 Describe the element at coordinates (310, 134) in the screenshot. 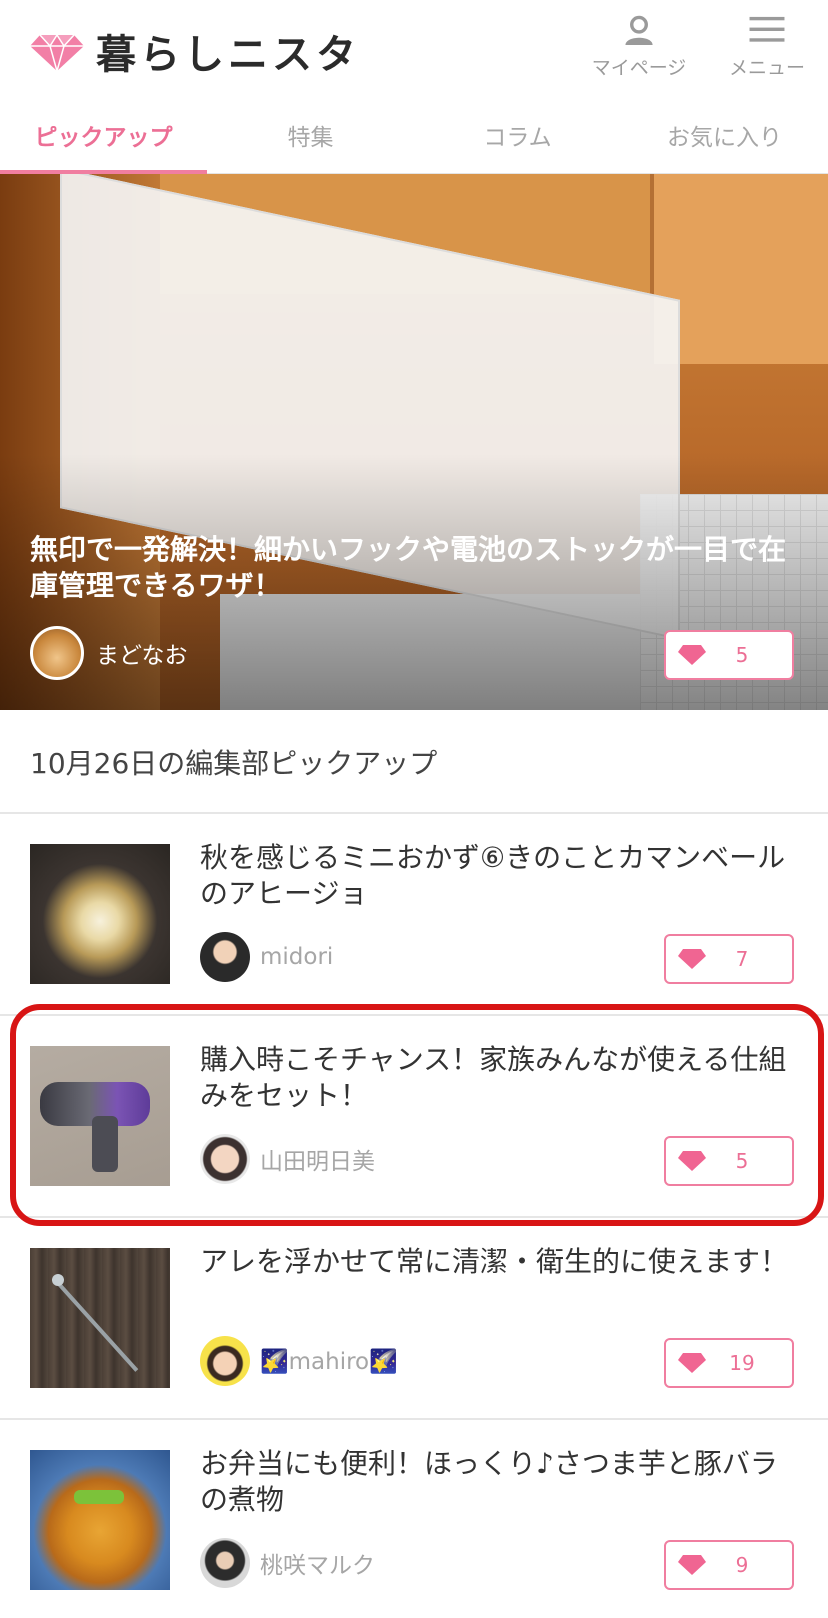

I see `tab-features: 特集` at that location.